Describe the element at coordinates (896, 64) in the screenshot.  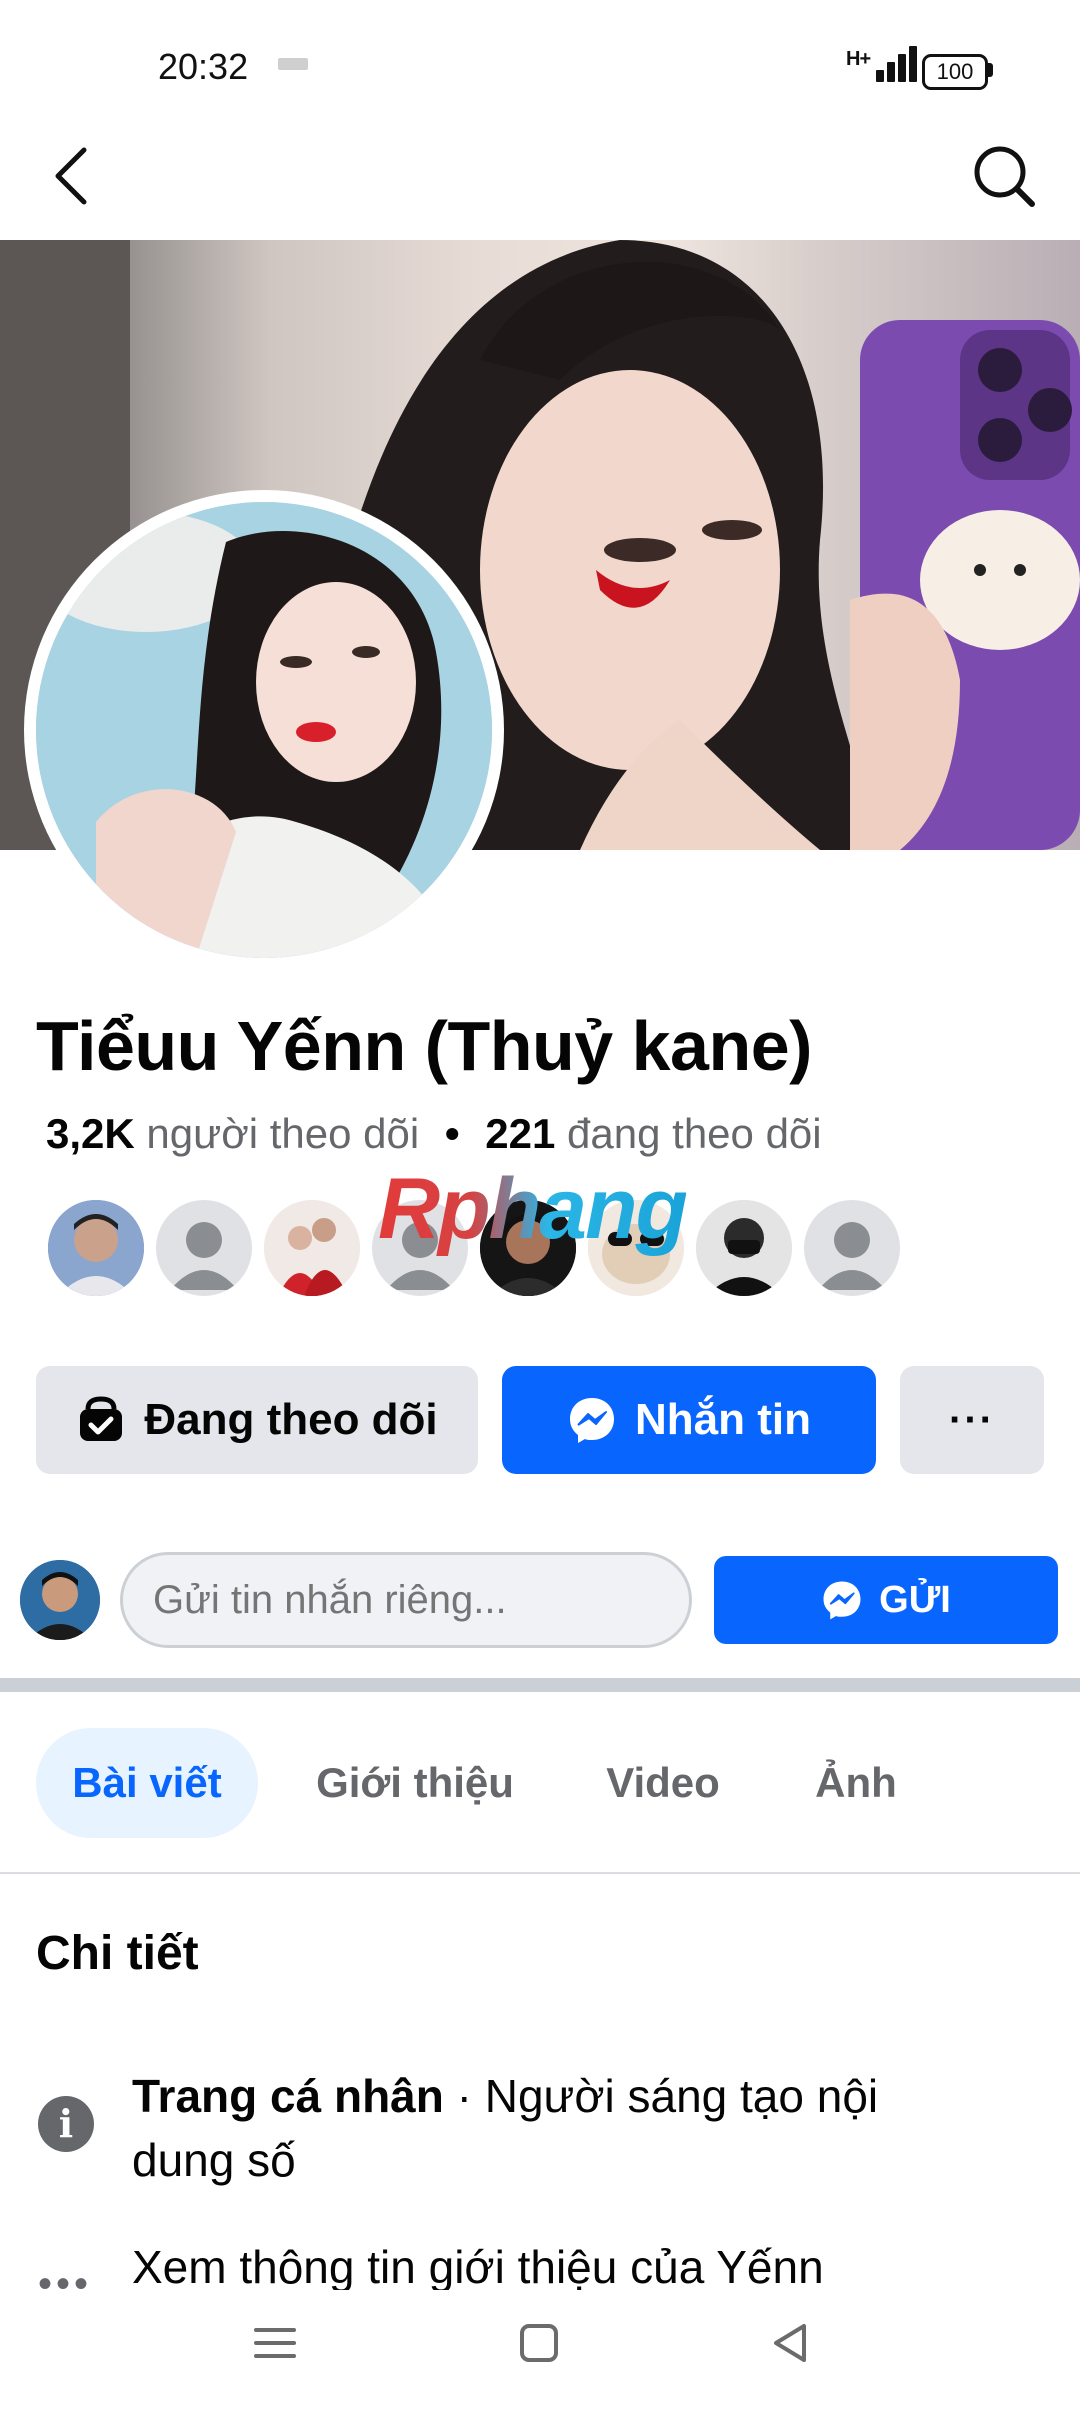
I see `signal-icon` at that location.